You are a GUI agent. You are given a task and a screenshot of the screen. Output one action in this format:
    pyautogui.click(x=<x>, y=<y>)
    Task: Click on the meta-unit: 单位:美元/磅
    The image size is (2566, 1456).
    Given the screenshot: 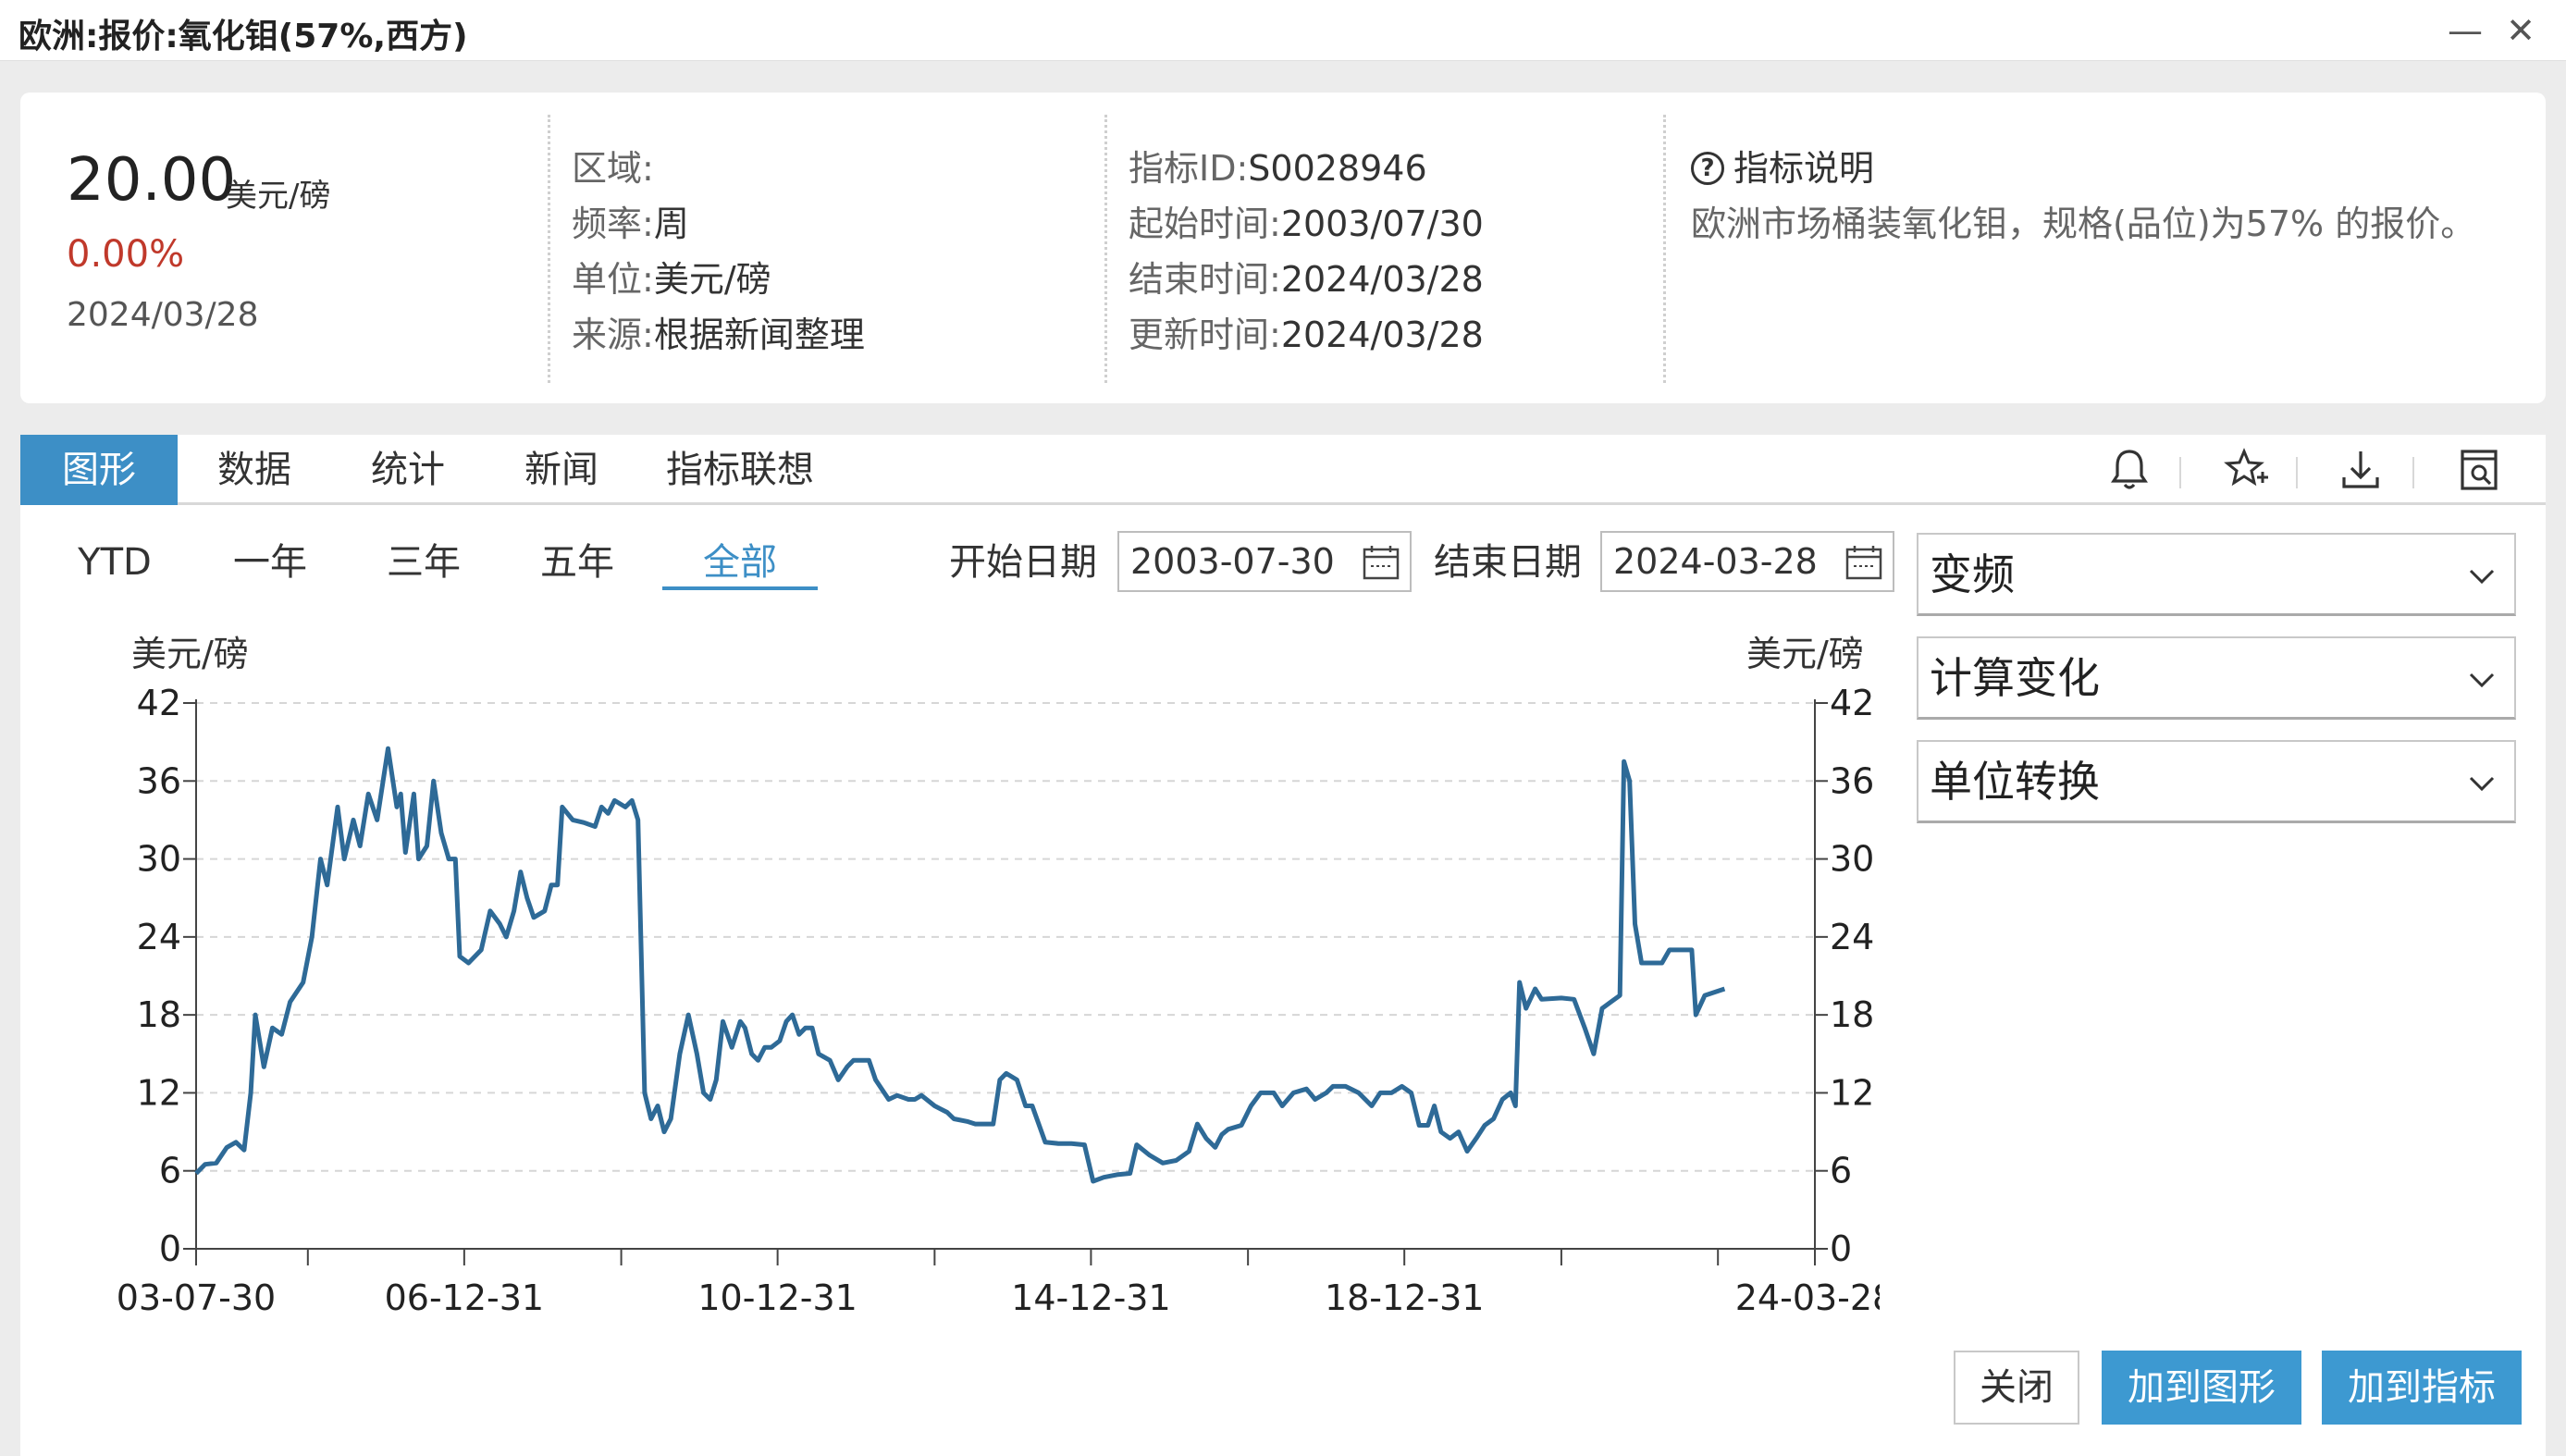 What is the action you would take?
    pyautogui.click(x=671, y=279)
    